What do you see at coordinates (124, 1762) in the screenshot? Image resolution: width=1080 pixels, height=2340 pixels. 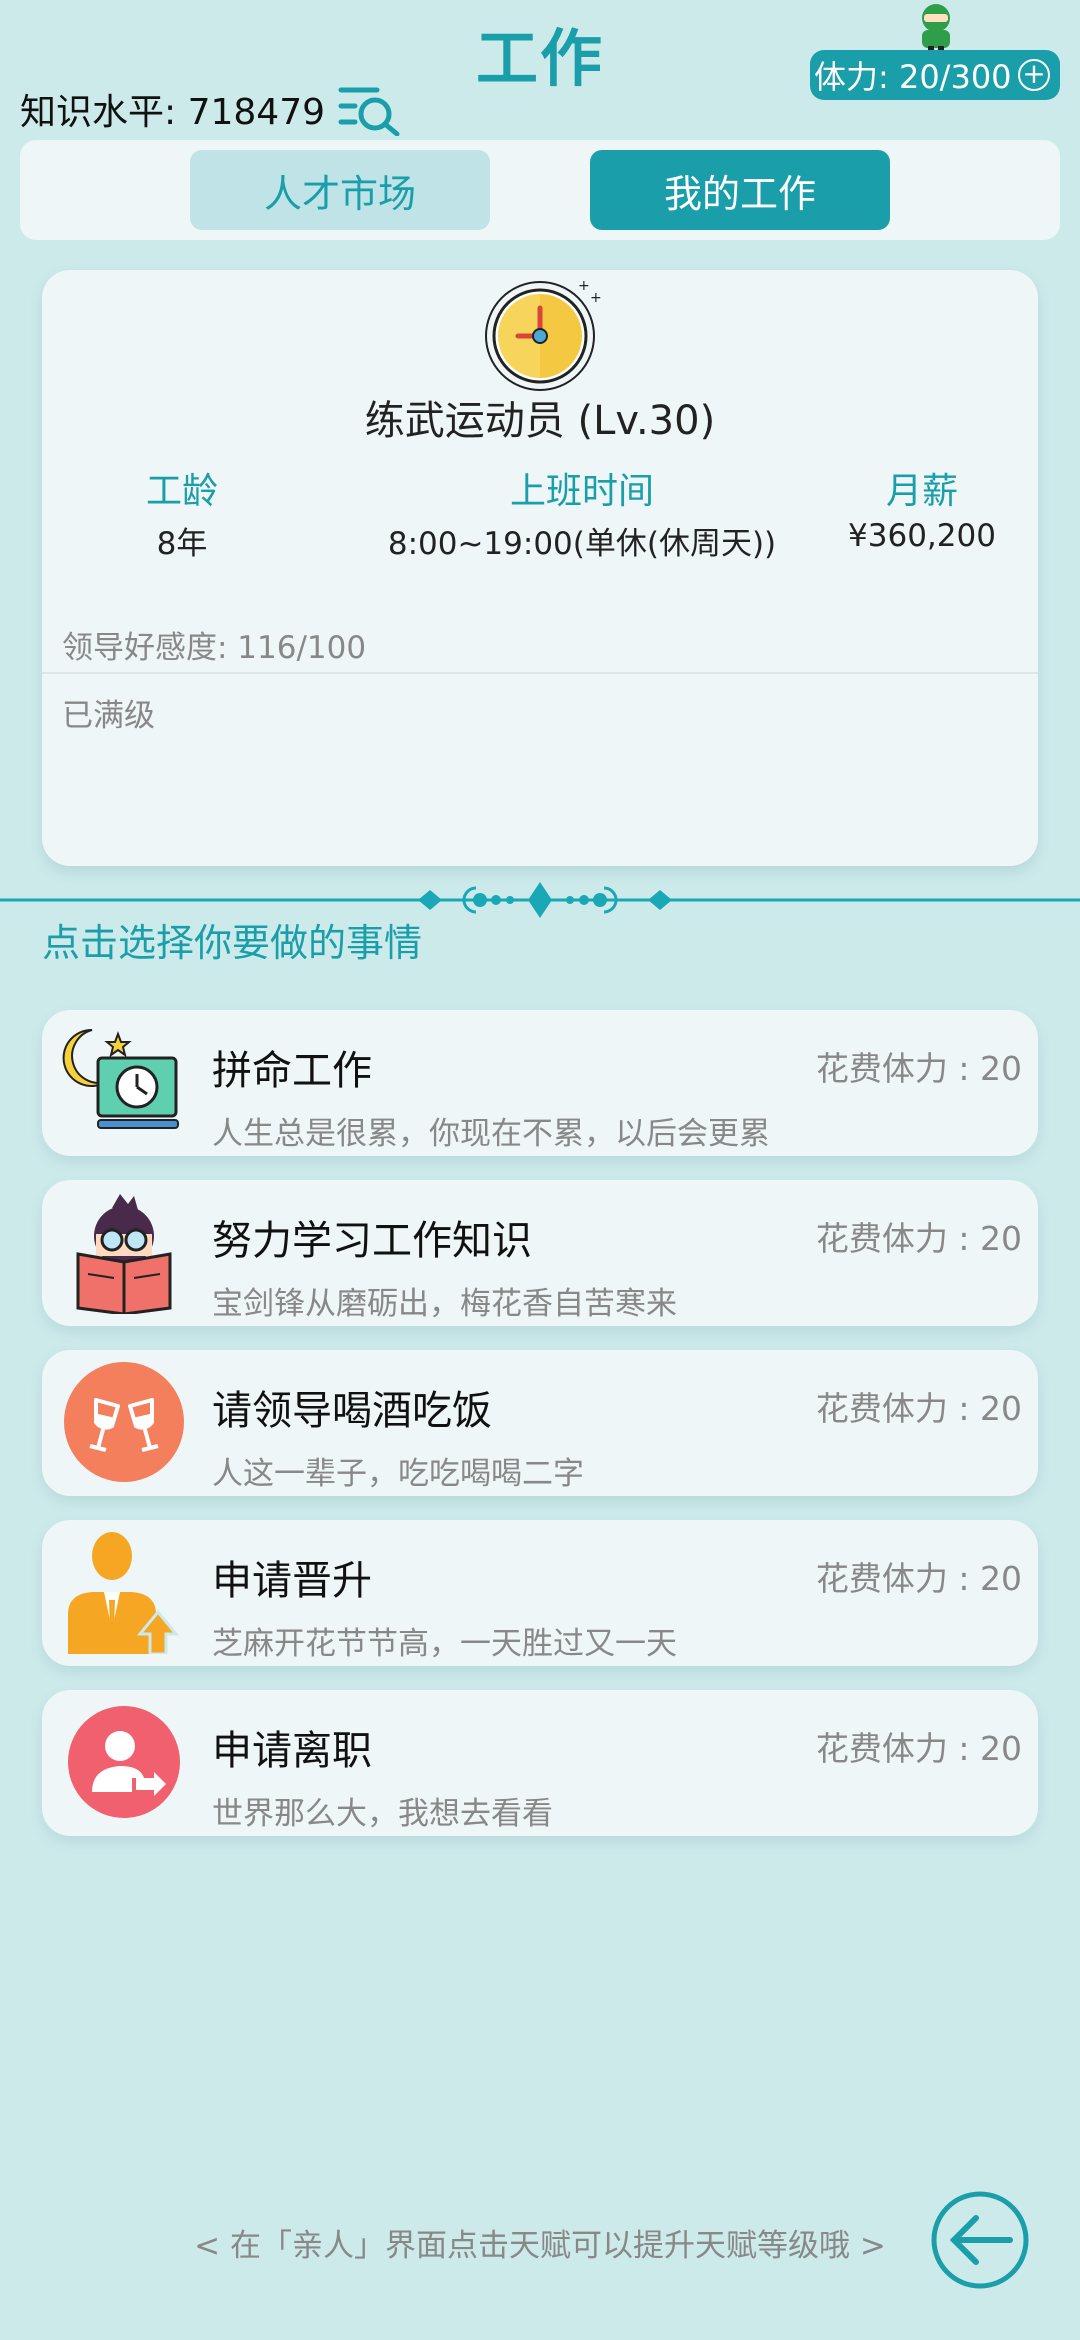 I see `resign-person-icon` at bounding box center [124, 1762].